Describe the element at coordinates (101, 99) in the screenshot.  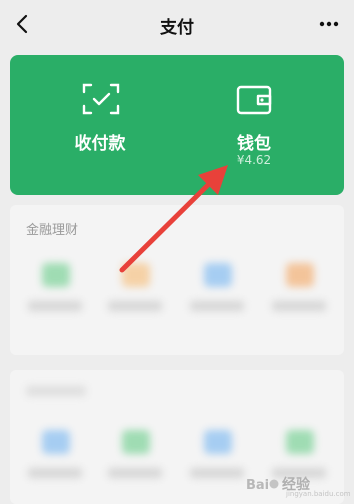
I see `scan-check-icon` at that location.